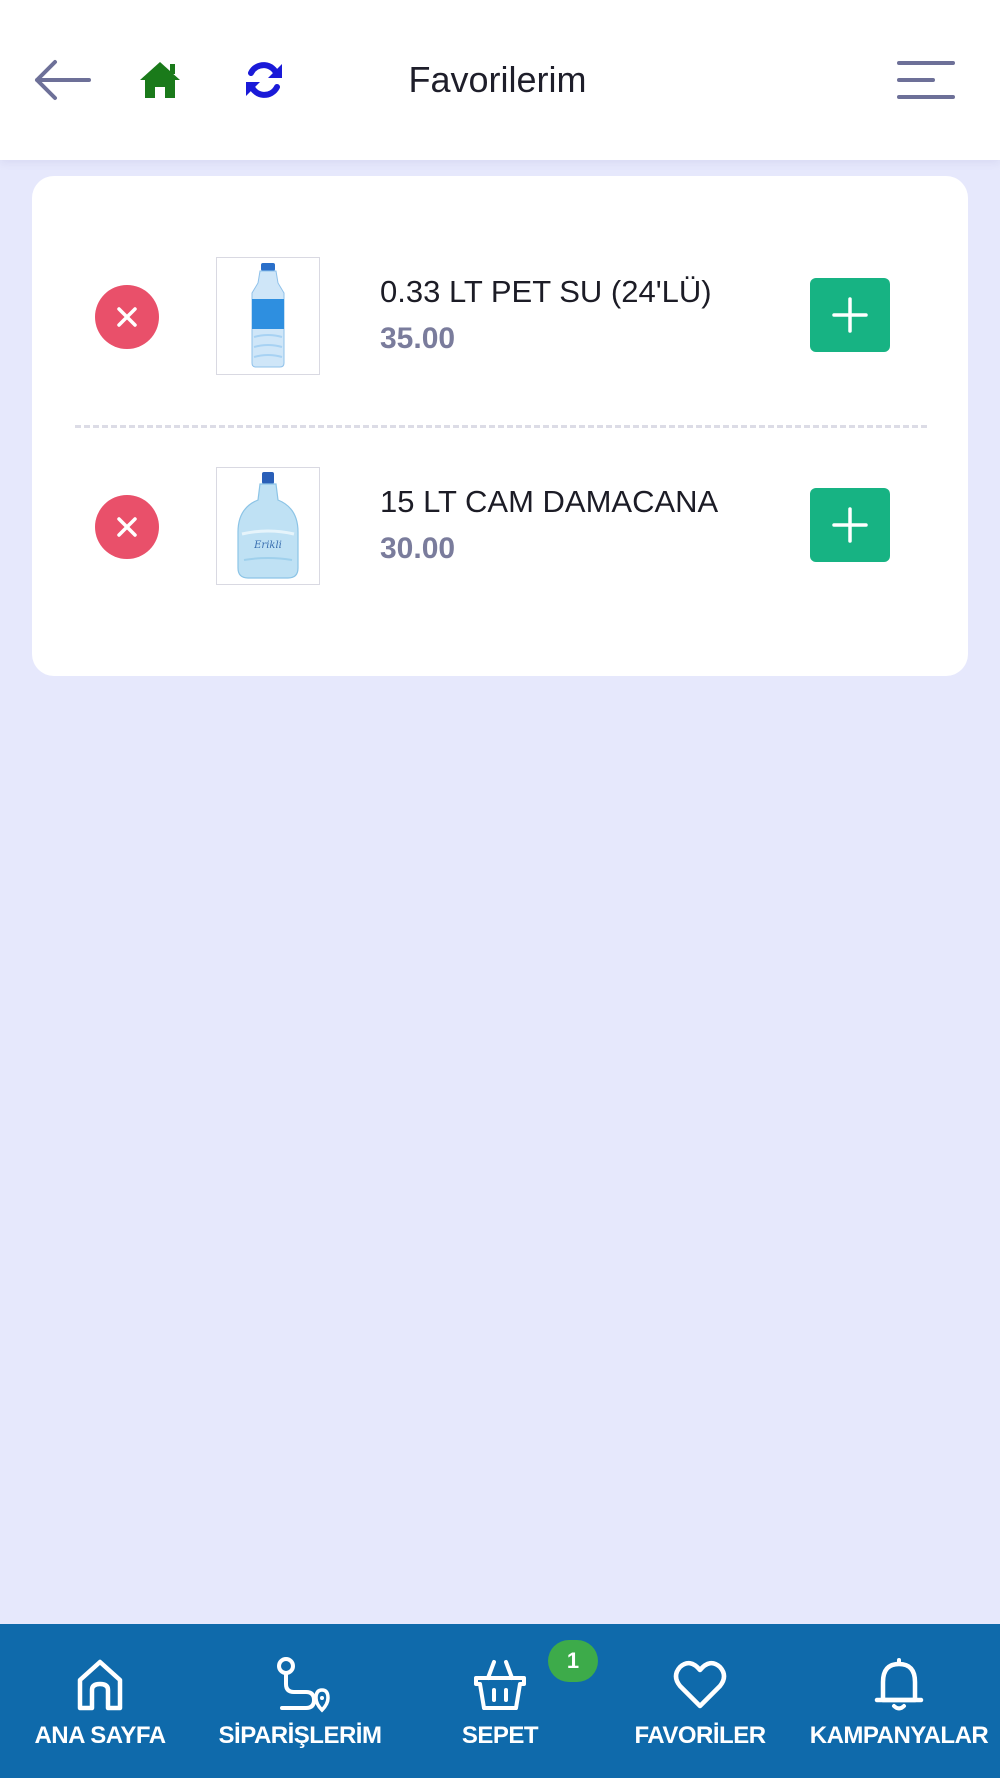 The image size is (1000, 1778). I want to click on product-price: 35.00, so click(418, 338).